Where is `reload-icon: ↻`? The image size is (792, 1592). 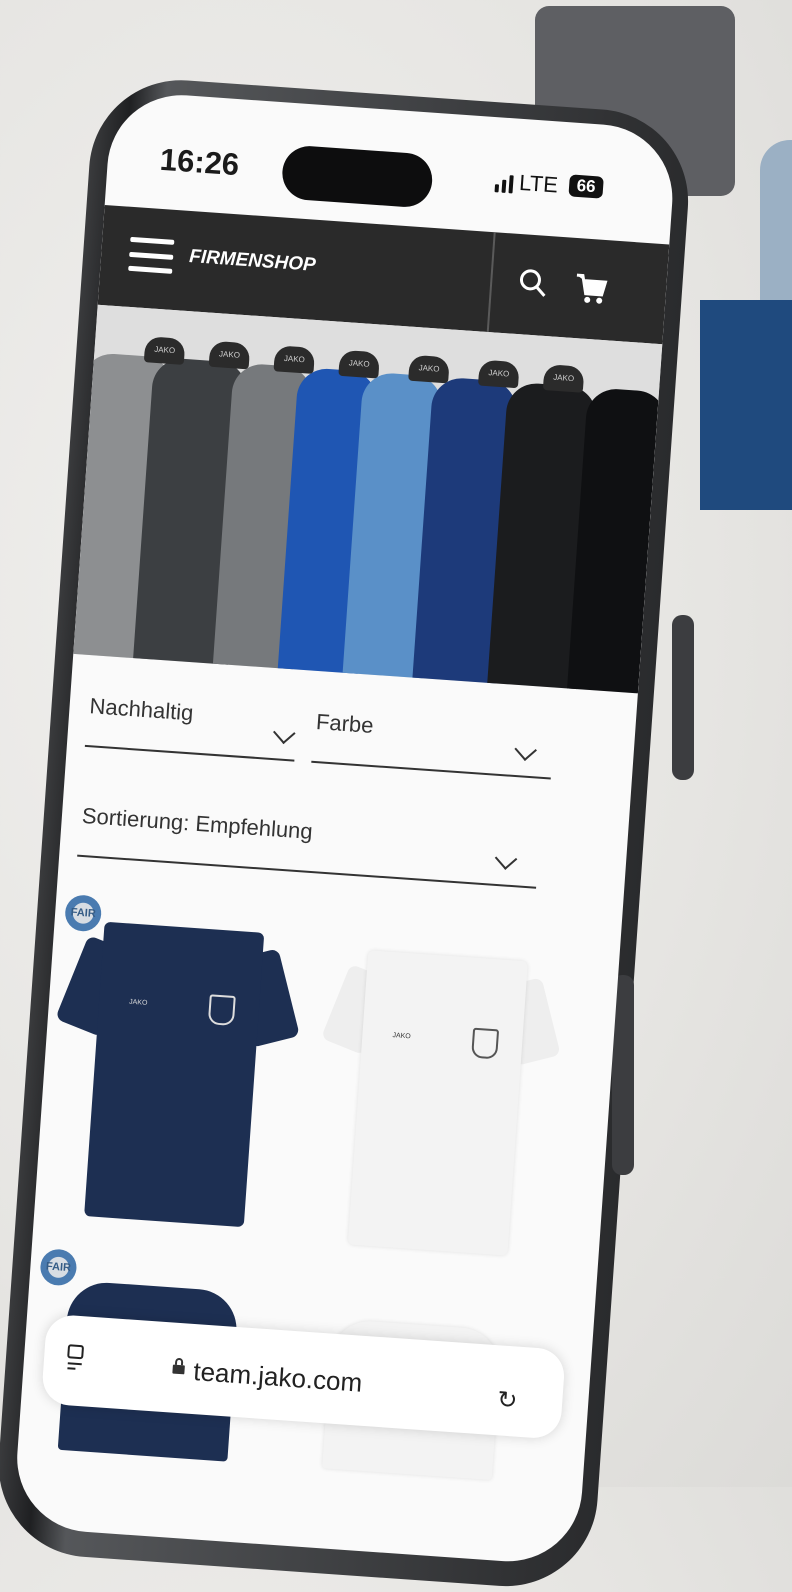
reload-icon: ↻ is located at coordinates (507, 1400).